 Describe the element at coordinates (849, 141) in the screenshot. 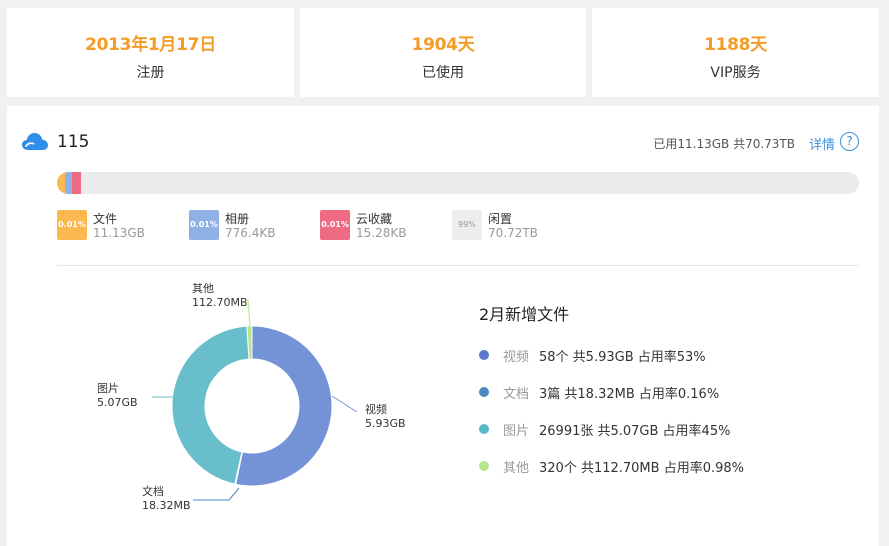

I see `help-icon: ?` at that location.